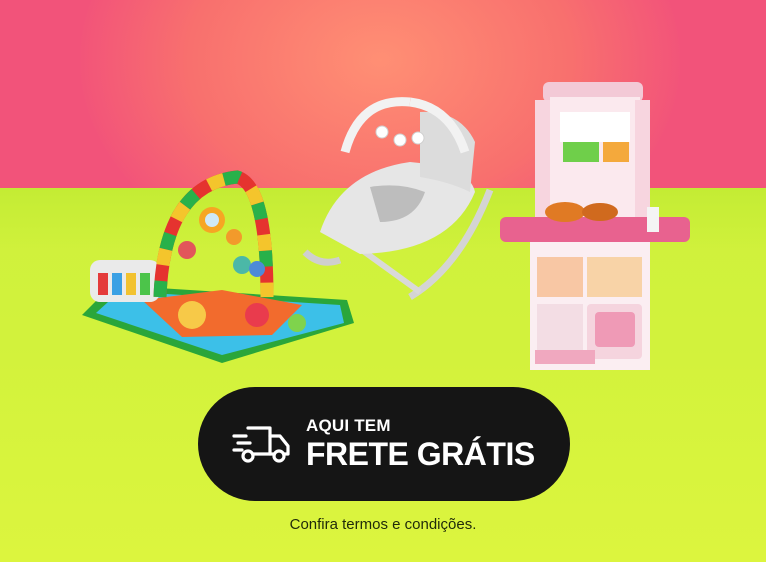 This screenshot has height=562, width=766. I want to click on cta-text: AQUI TEM FRETE GRÁTIS, so click(420, 444).